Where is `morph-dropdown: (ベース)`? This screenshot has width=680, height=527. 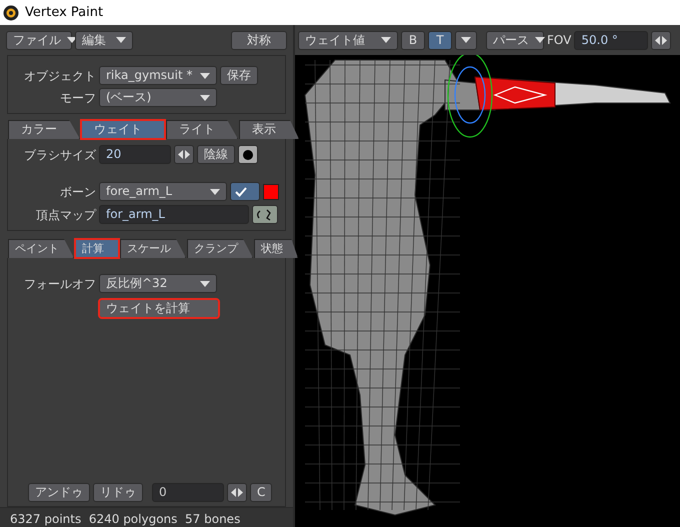
morph-dropdown: (ベース) is located at coordinates (158, 97).